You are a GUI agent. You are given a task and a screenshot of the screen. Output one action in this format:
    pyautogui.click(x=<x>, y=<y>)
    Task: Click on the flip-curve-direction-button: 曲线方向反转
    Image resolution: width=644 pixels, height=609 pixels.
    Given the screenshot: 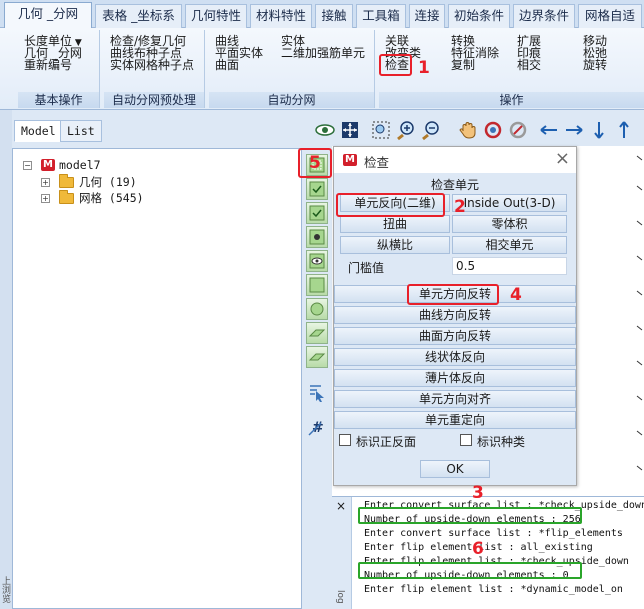 What is the action you would take?
    pyautogui.click(x=455, y=315)
    